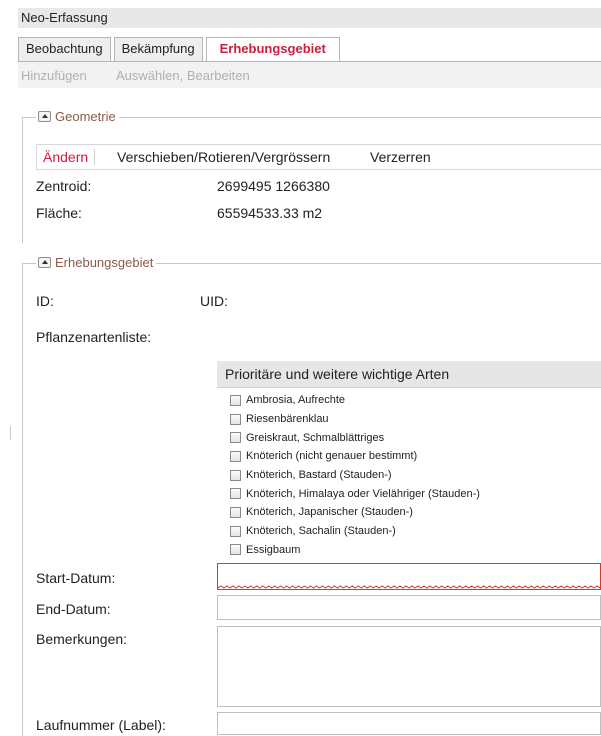 The height and width of the screenshot is (736, 601). I want to click on invalid-marker-icon, so click(409, 587).